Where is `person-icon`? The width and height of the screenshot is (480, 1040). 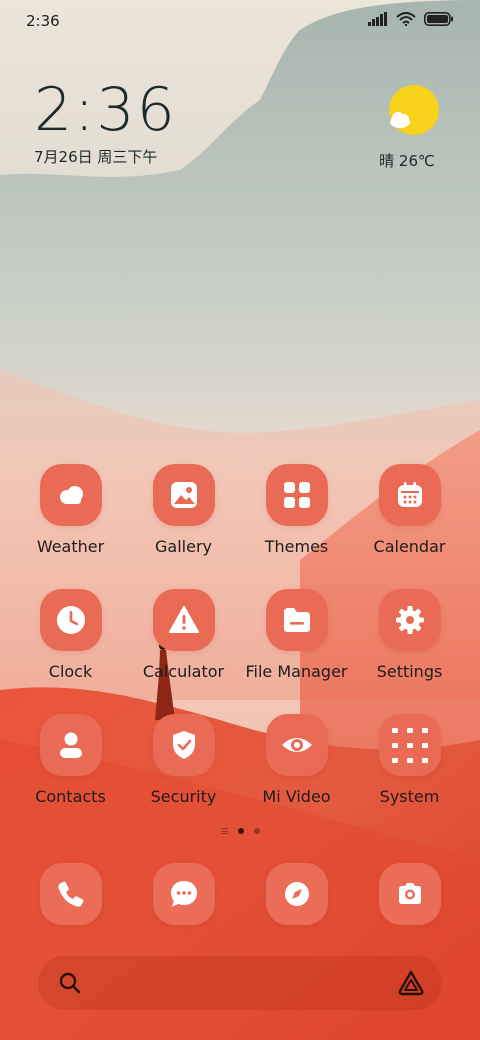 person-icon is located at coordinates (71, 745).